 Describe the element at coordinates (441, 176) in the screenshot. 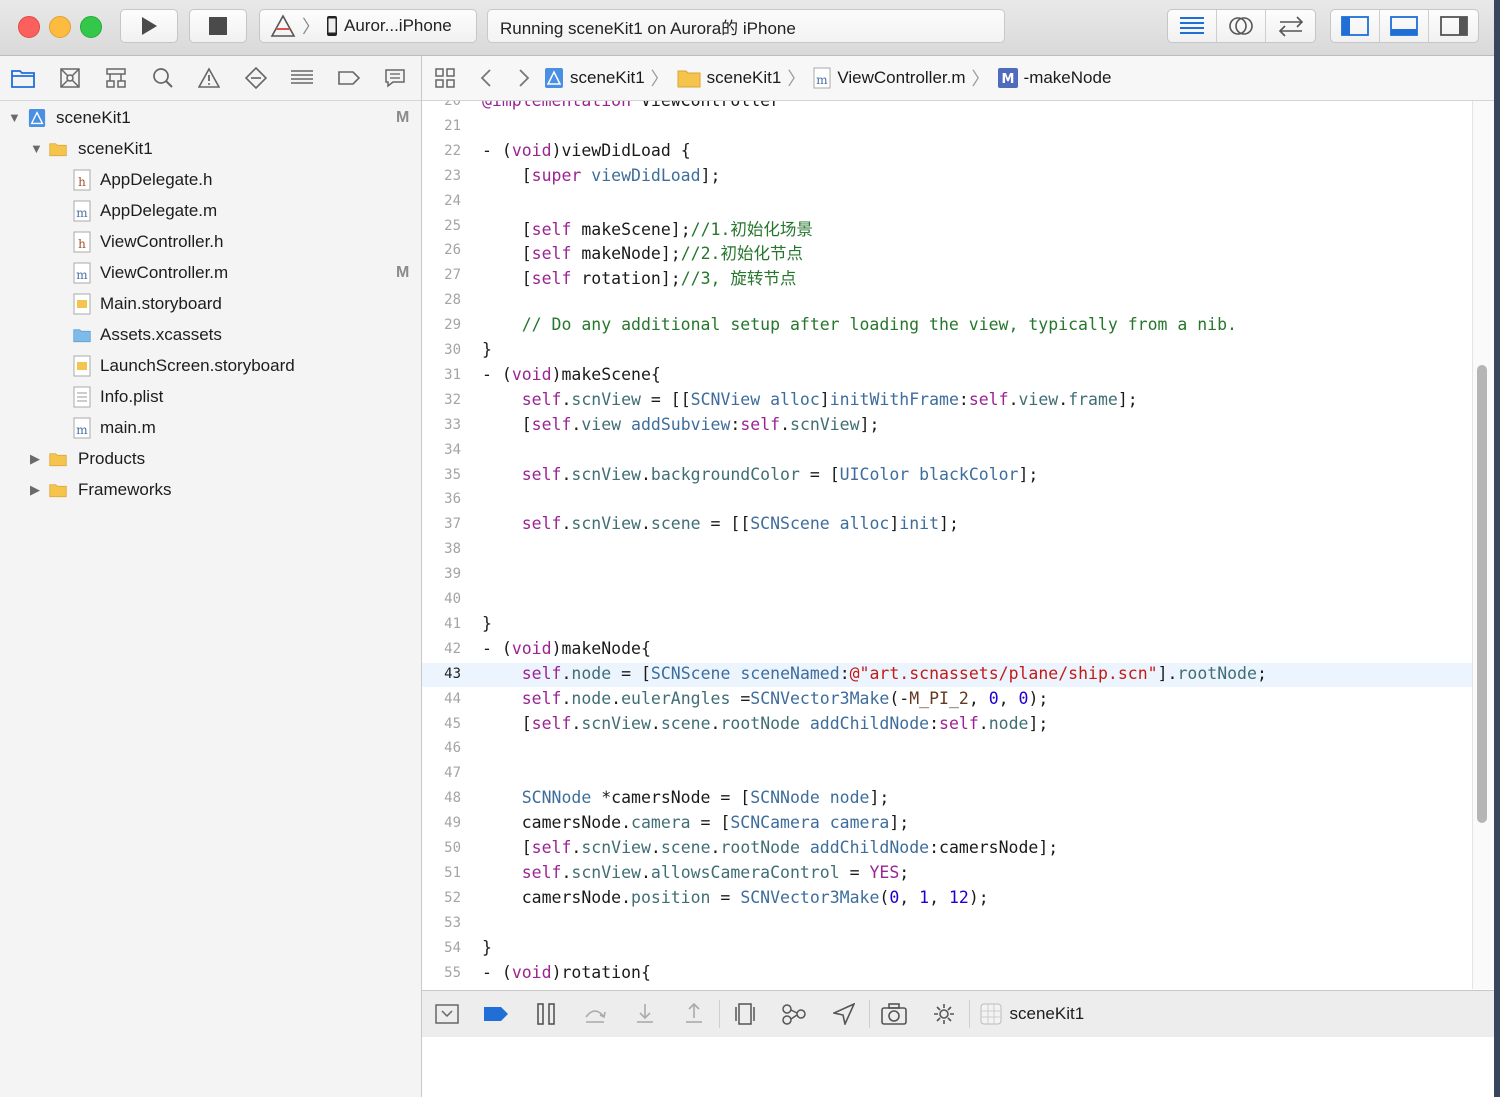

I see `line-number: 23` at that location.